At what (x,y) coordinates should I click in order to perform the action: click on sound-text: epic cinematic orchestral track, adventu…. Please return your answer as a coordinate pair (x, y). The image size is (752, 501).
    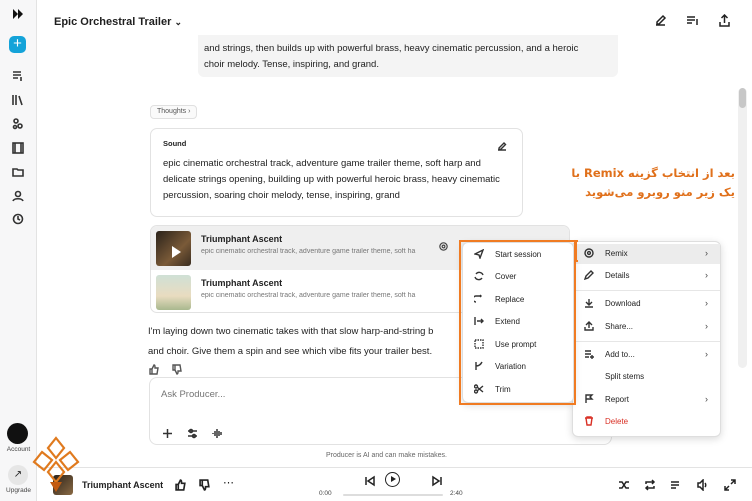
    Looking at the image, I should click on (331, 179).